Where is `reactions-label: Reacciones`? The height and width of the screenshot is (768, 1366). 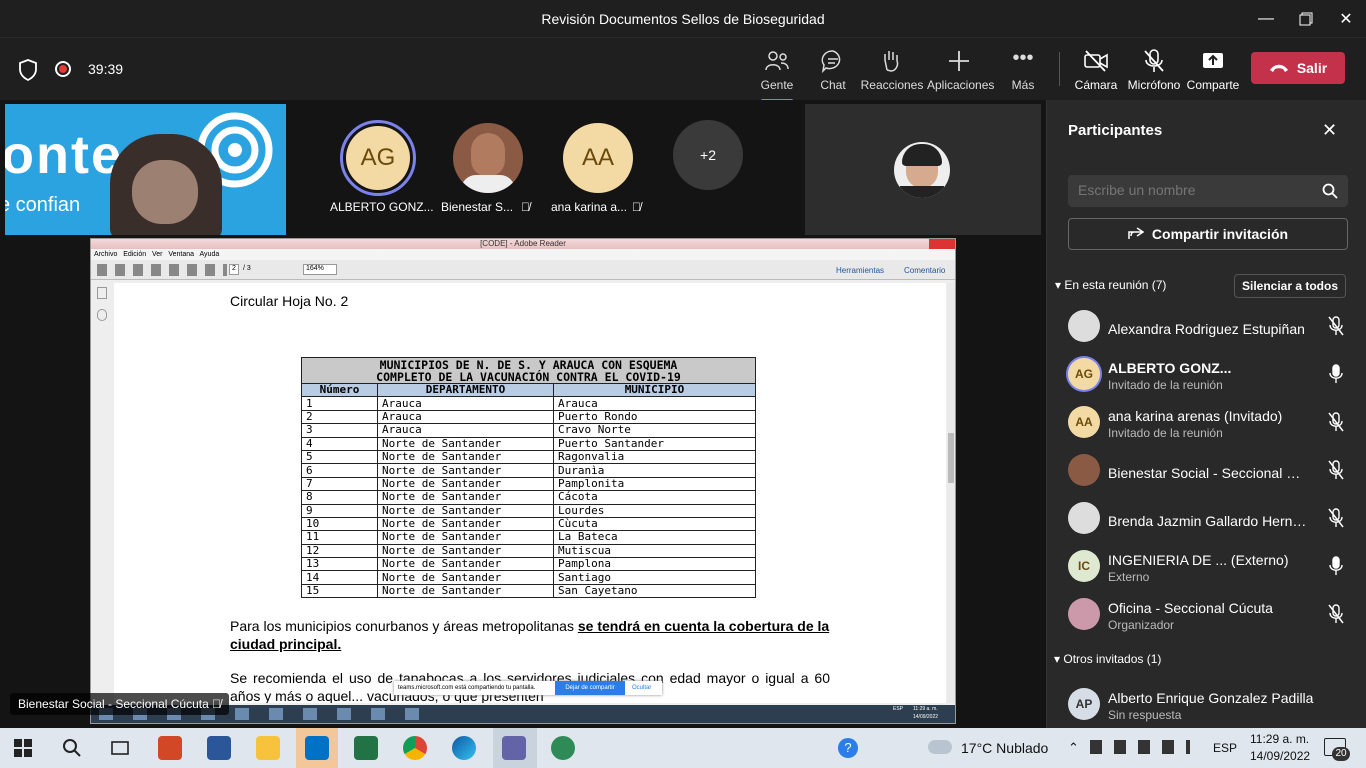
reactions-label: Reacciones is located at coordinates (892, 85).